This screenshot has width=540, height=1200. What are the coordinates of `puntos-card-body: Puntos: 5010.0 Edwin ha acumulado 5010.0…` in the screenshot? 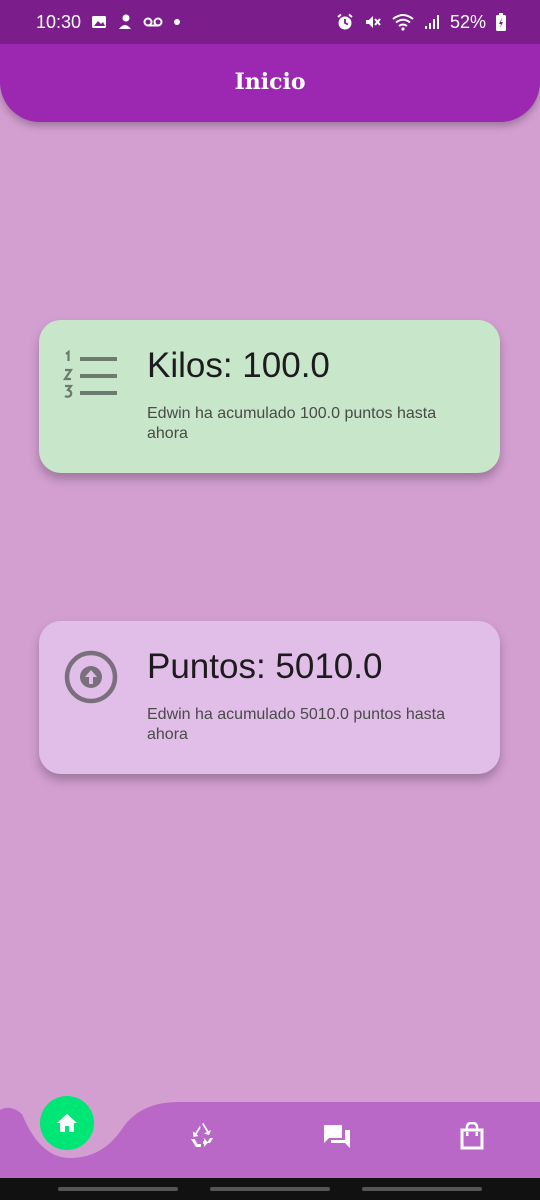 It's located at (312, 697).